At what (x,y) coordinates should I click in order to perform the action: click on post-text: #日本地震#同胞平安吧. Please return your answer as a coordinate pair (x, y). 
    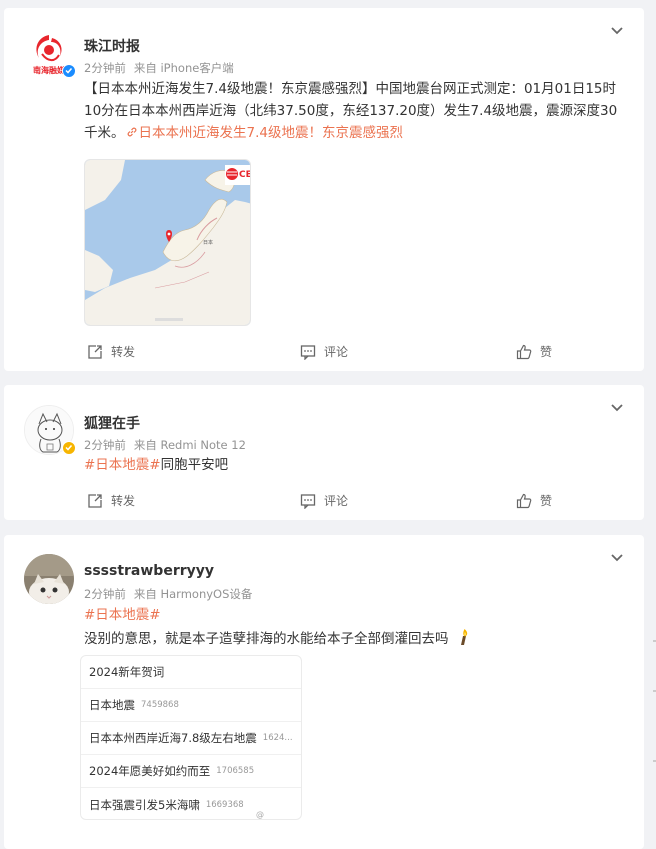
    Looking at the image, I should click on (156, 465).